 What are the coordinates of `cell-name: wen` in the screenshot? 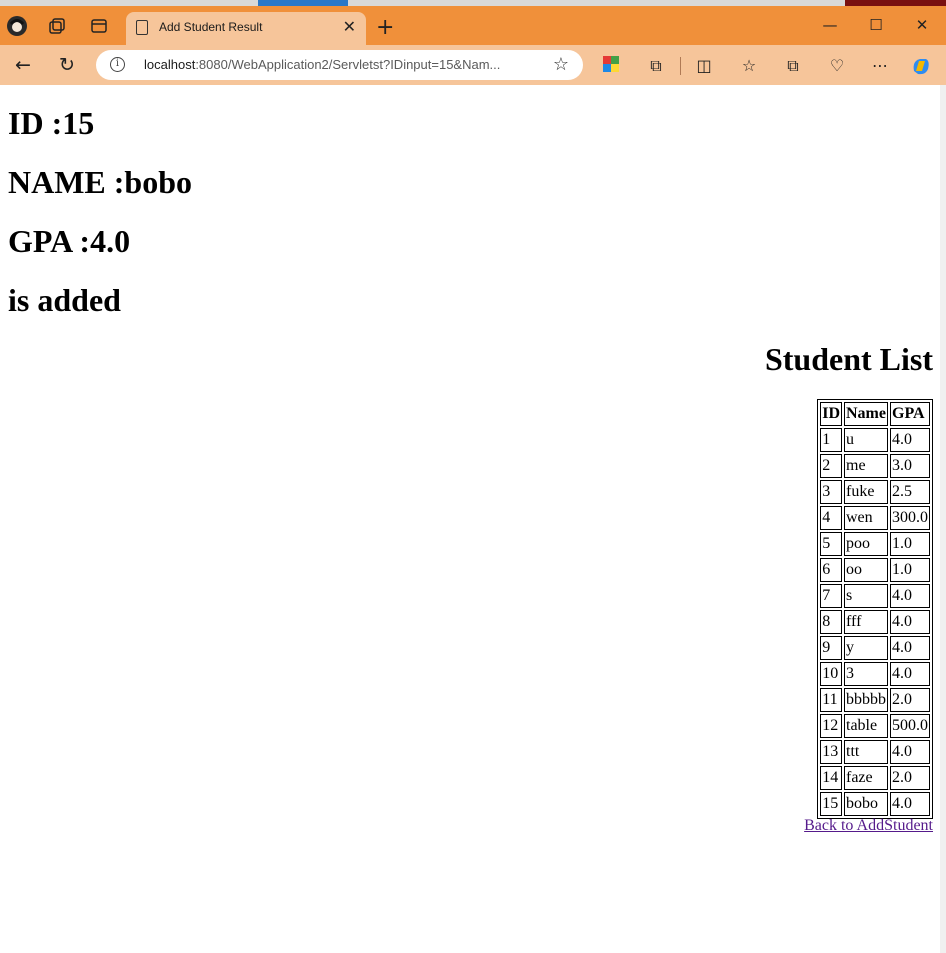 It's located at (866, 518).